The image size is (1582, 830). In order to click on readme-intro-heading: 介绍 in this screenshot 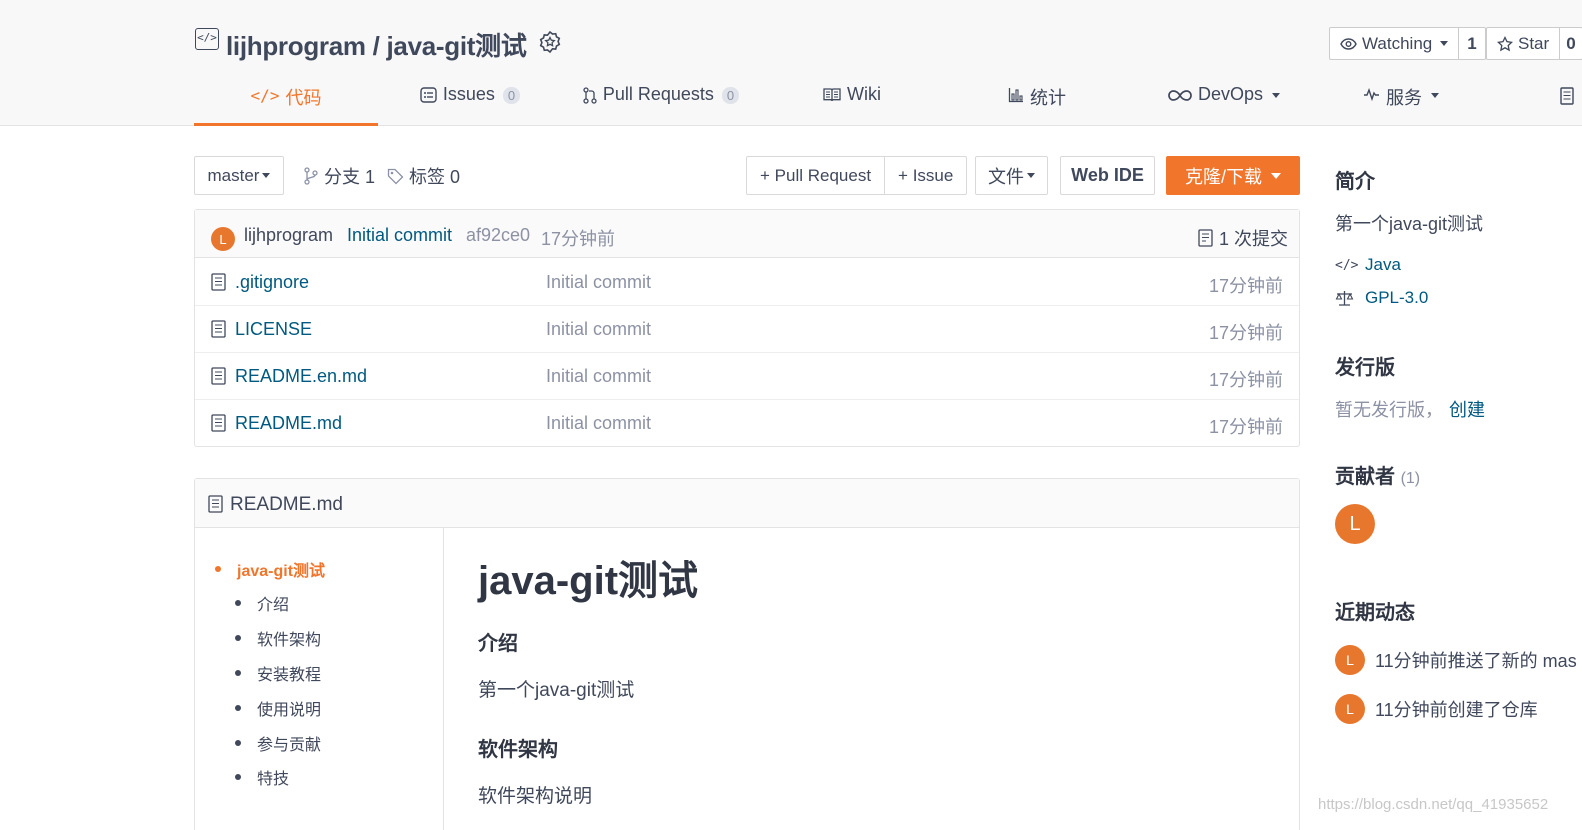, I will do `click(498, 644)`.